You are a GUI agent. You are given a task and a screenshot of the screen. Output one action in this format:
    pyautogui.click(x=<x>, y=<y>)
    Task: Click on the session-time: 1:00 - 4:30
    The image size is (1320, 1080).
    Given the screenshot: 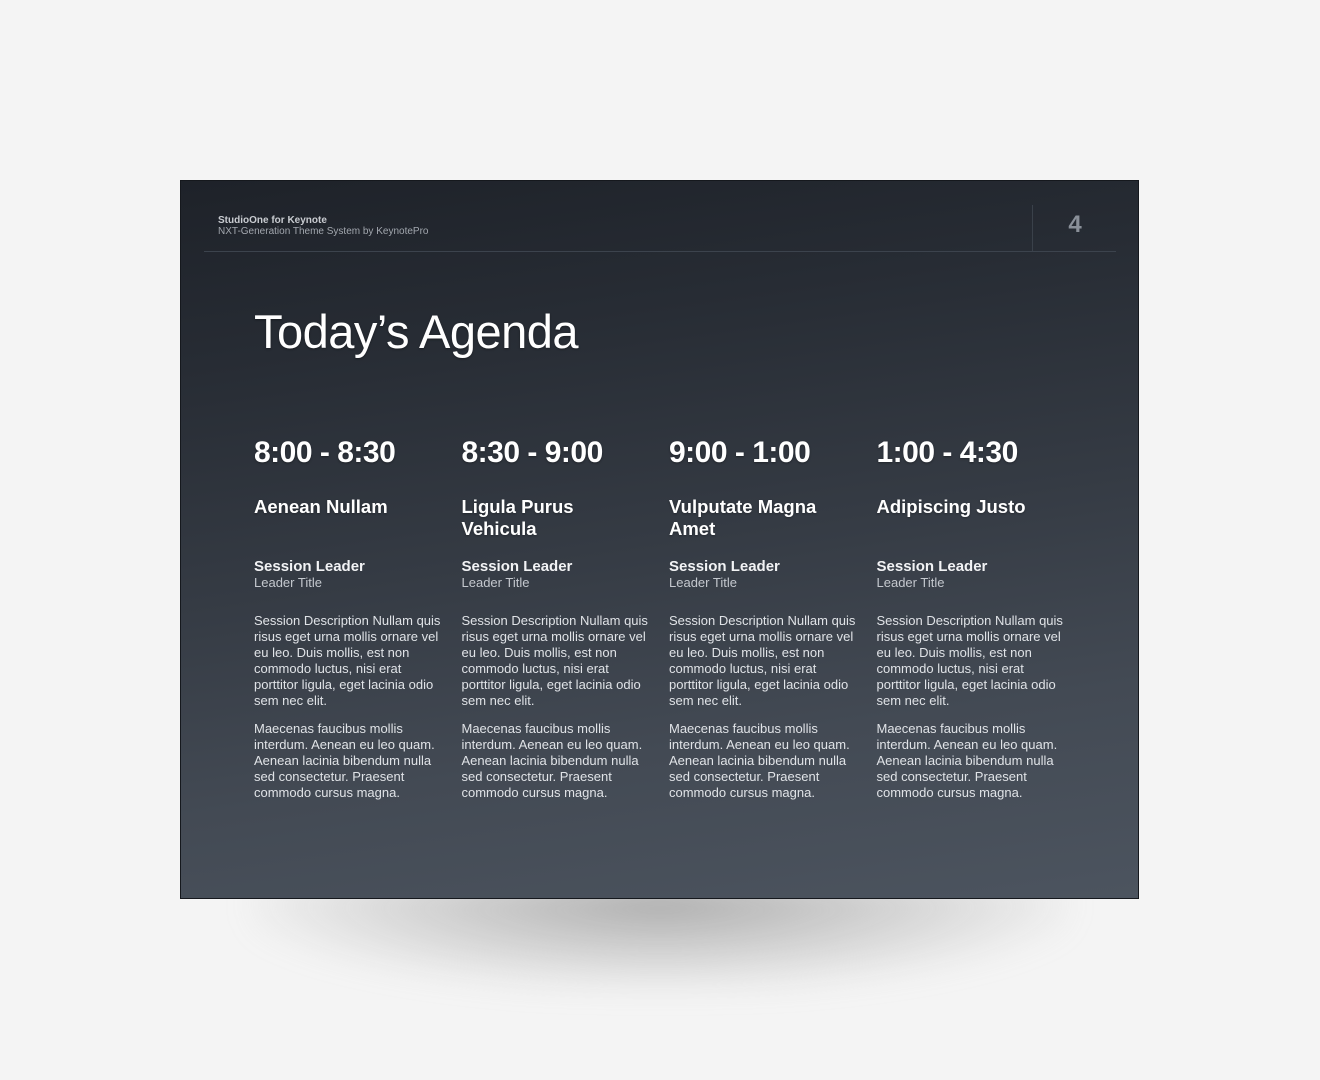 What is the action you would take?
    pyautogui.click(x=947, y=452)
    